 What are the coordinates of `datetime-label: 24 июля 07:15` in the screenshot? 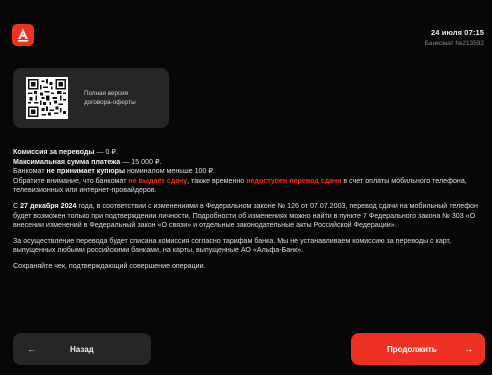 It's located at (457, 32).